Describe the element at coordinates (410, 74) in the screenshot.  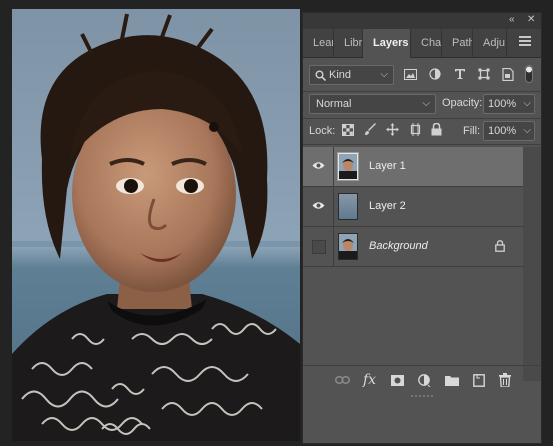
I see `pixel-filter-icon` at that location.